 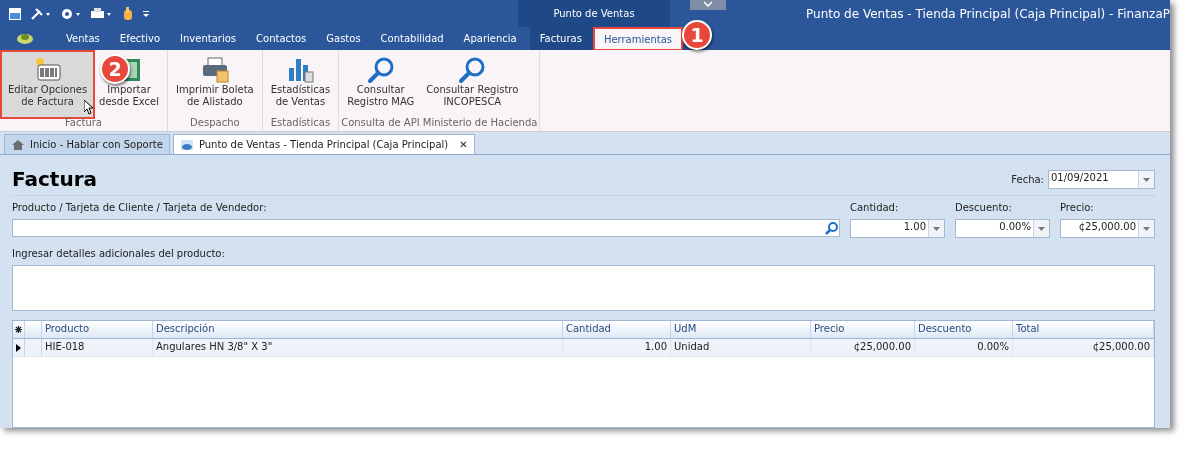 I want to click on ribbon-group-label: Estadísticas, so click(x=300, y=123).